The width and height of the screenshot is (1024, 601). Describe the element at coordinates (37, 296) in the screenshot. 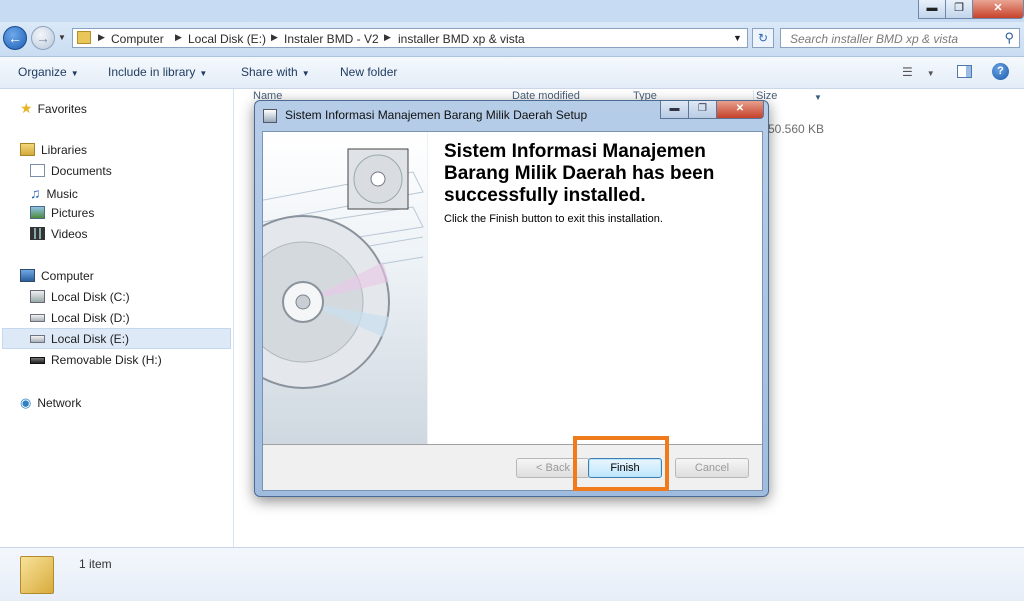

I see `system-drive-icon` at that location.